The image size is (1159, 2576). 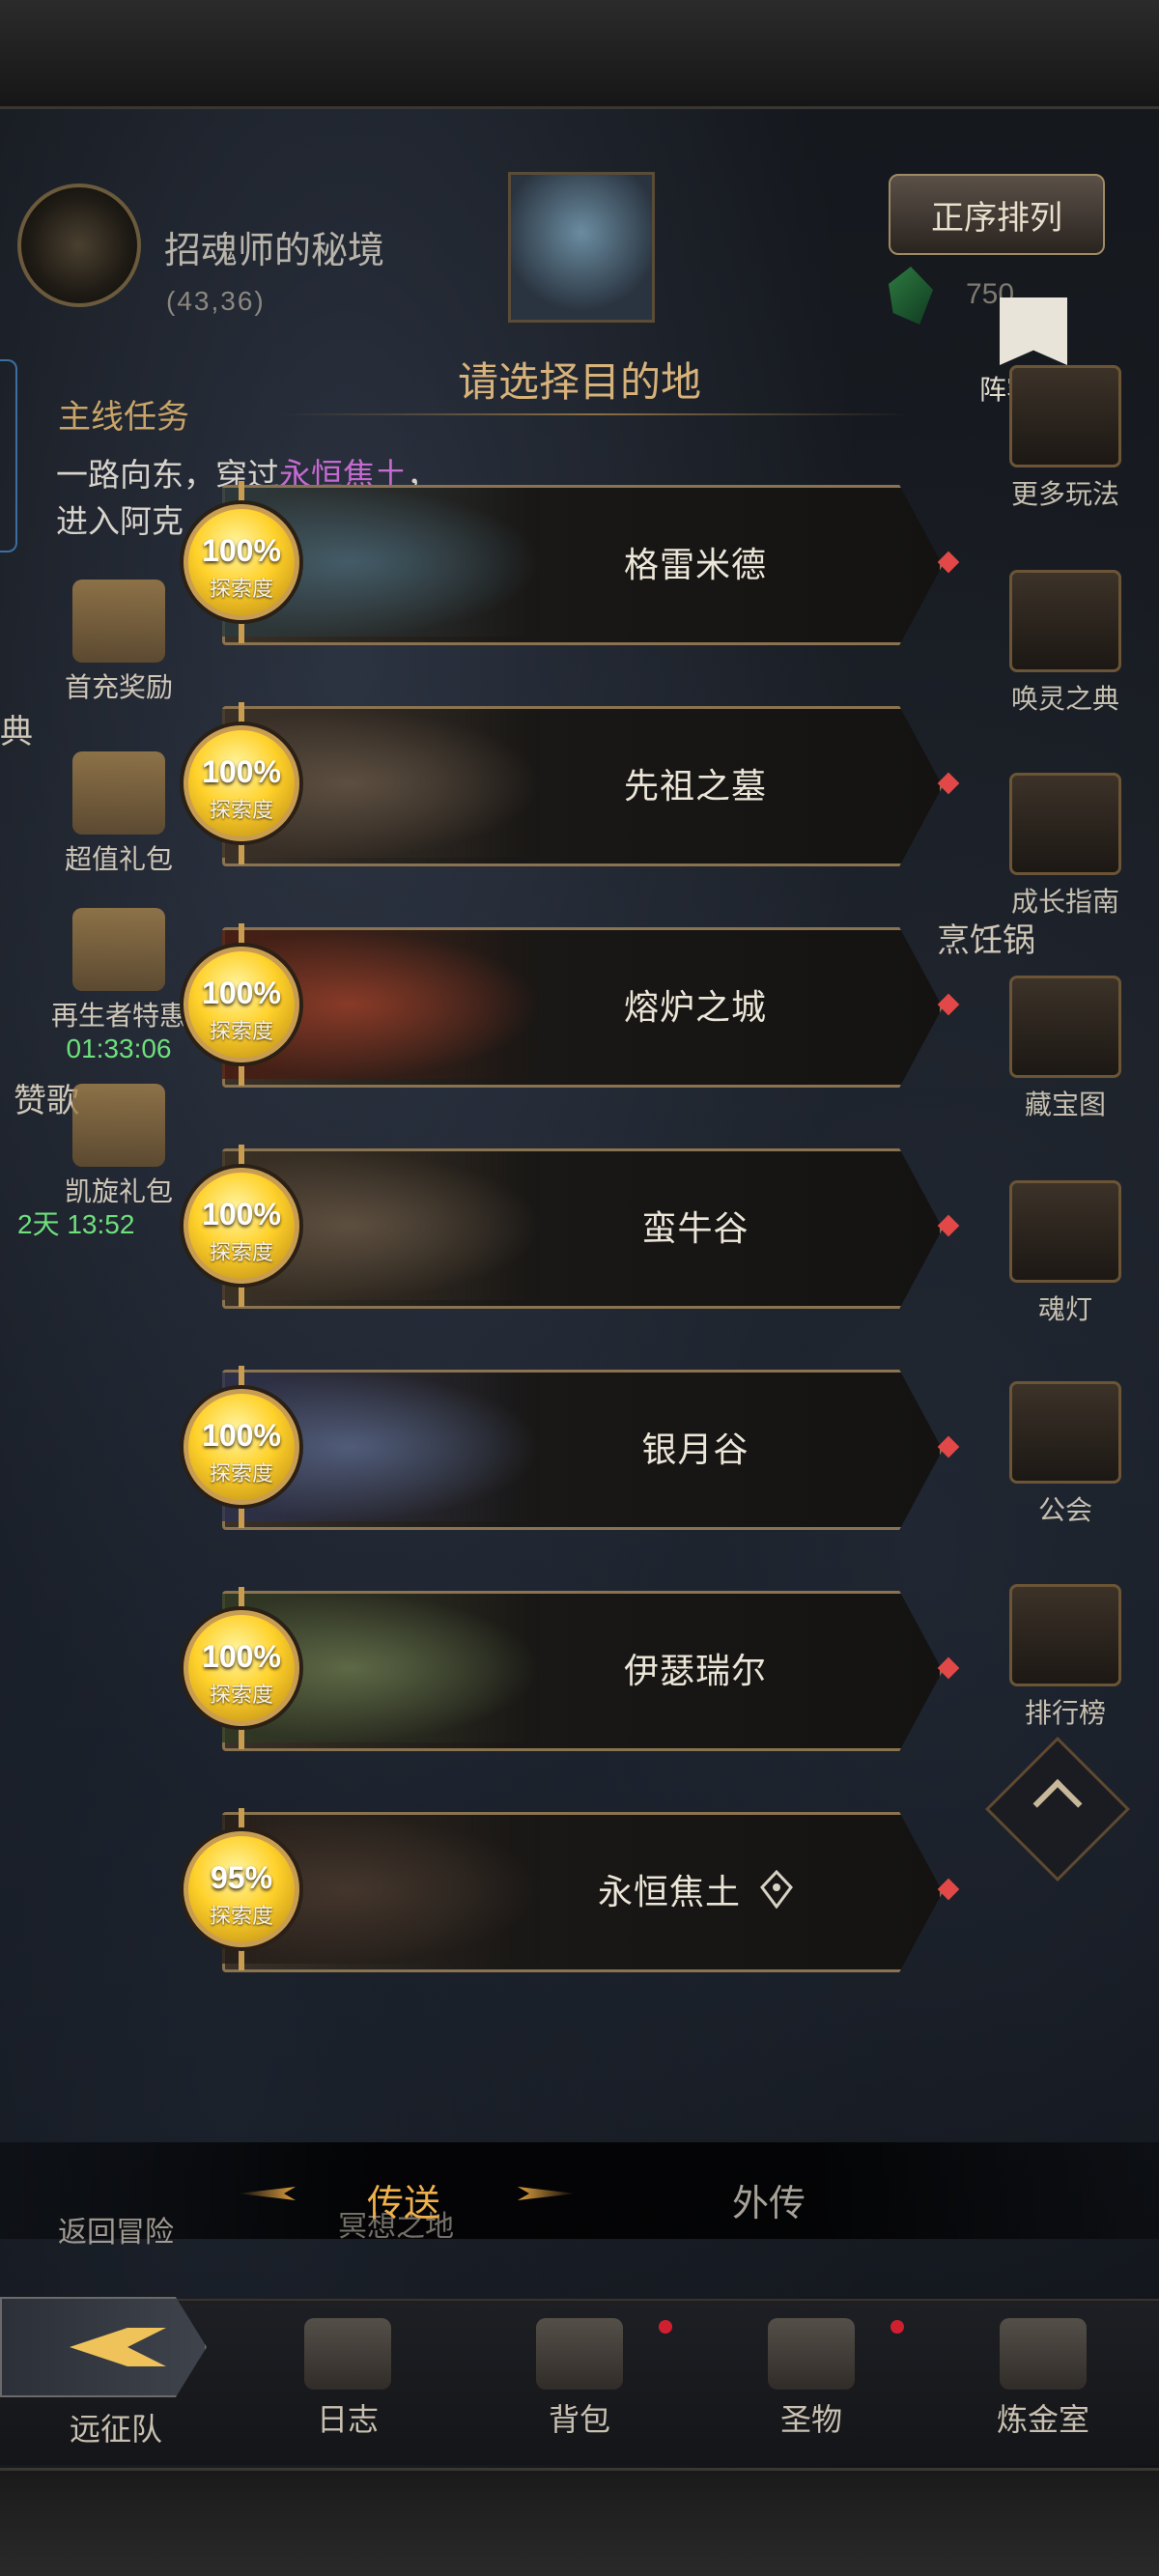 What do you see at coordinates (579, 382) in the screenshot?
I see `destination-dialog-title: 请选择目的地` at bounding box center [579, 382].